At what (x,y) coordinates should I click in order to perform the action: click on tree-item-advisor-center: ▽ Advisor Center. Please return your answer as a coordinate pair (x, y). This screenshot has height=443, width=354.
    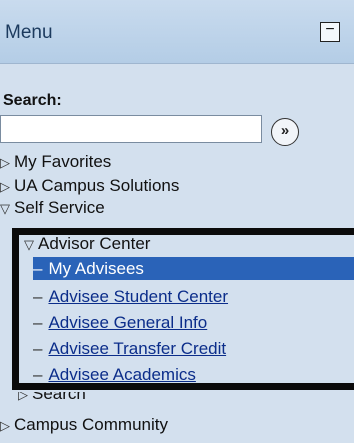
    Looking at the image, I should click on (87, 244).